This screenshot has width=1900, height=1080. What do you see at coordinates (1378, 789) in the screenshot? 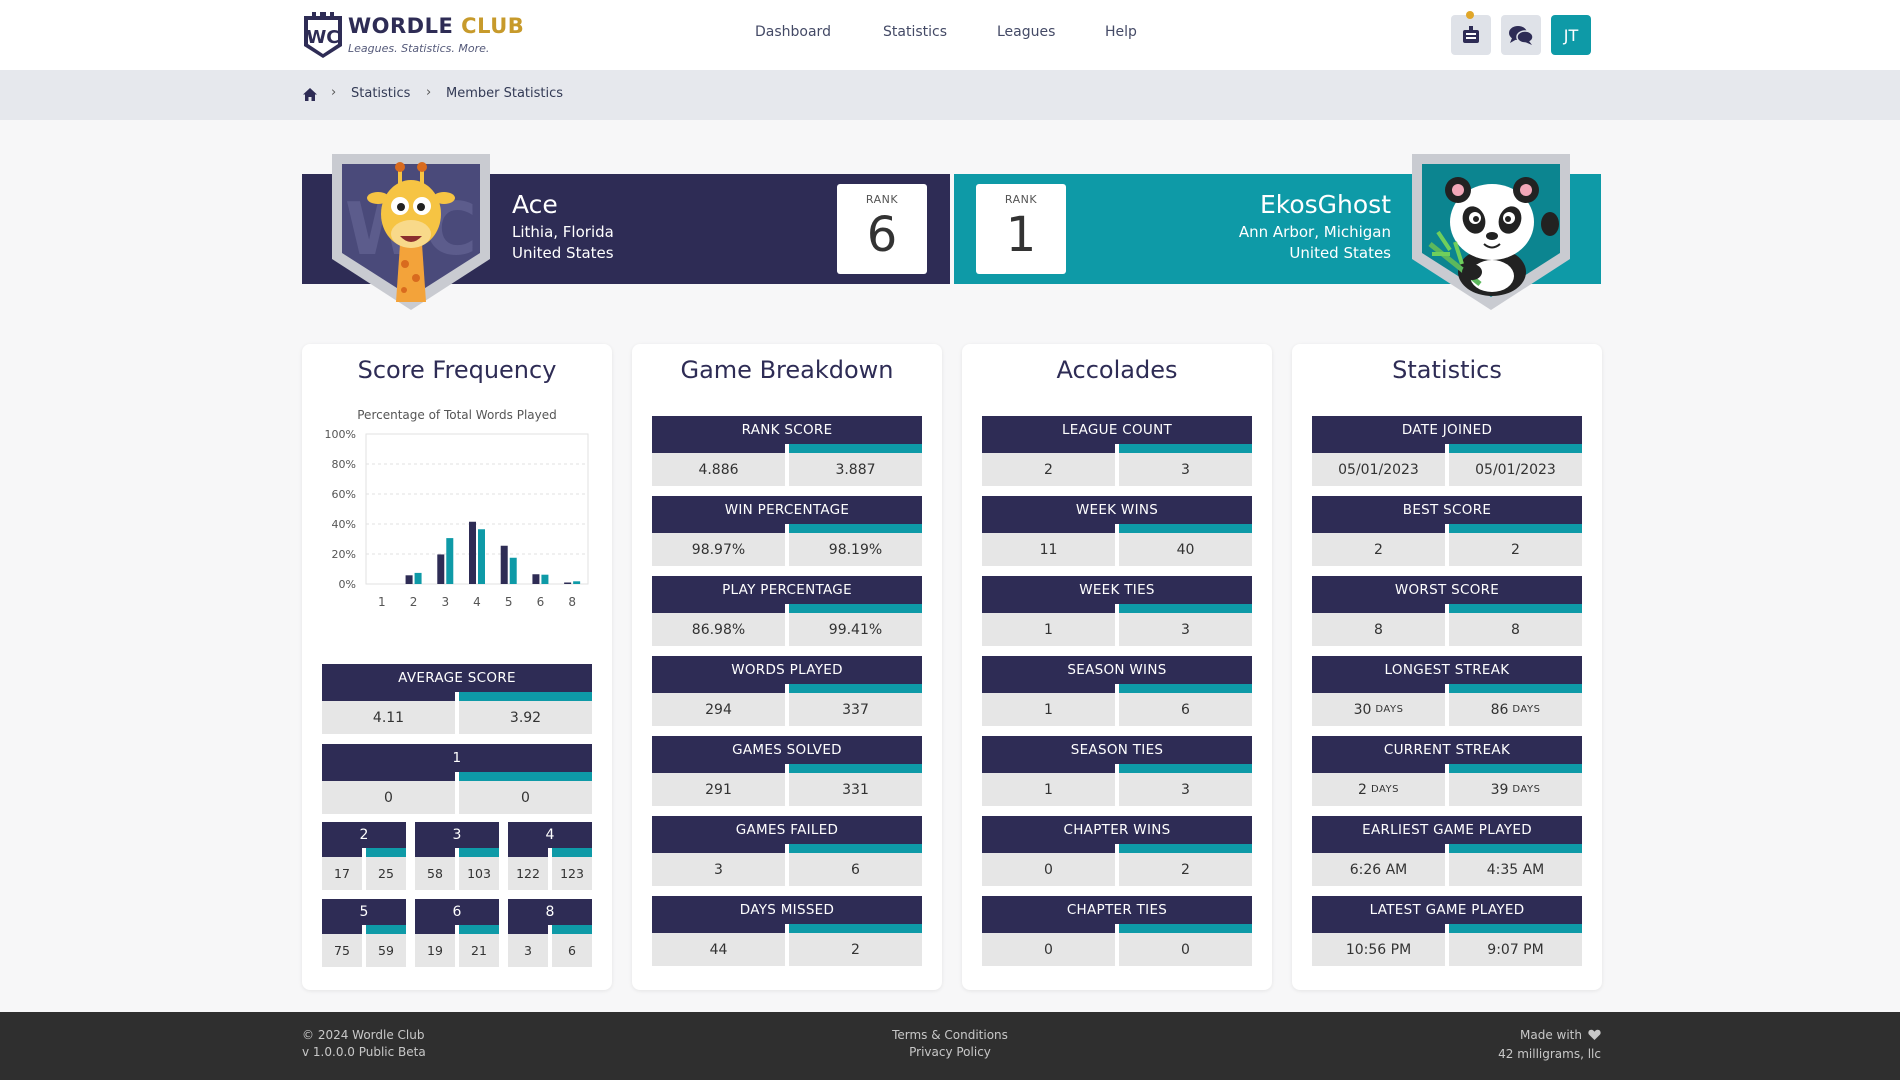
I see `player-left-value-cell: 2 DAYS` at bounding box center [1378, 789].